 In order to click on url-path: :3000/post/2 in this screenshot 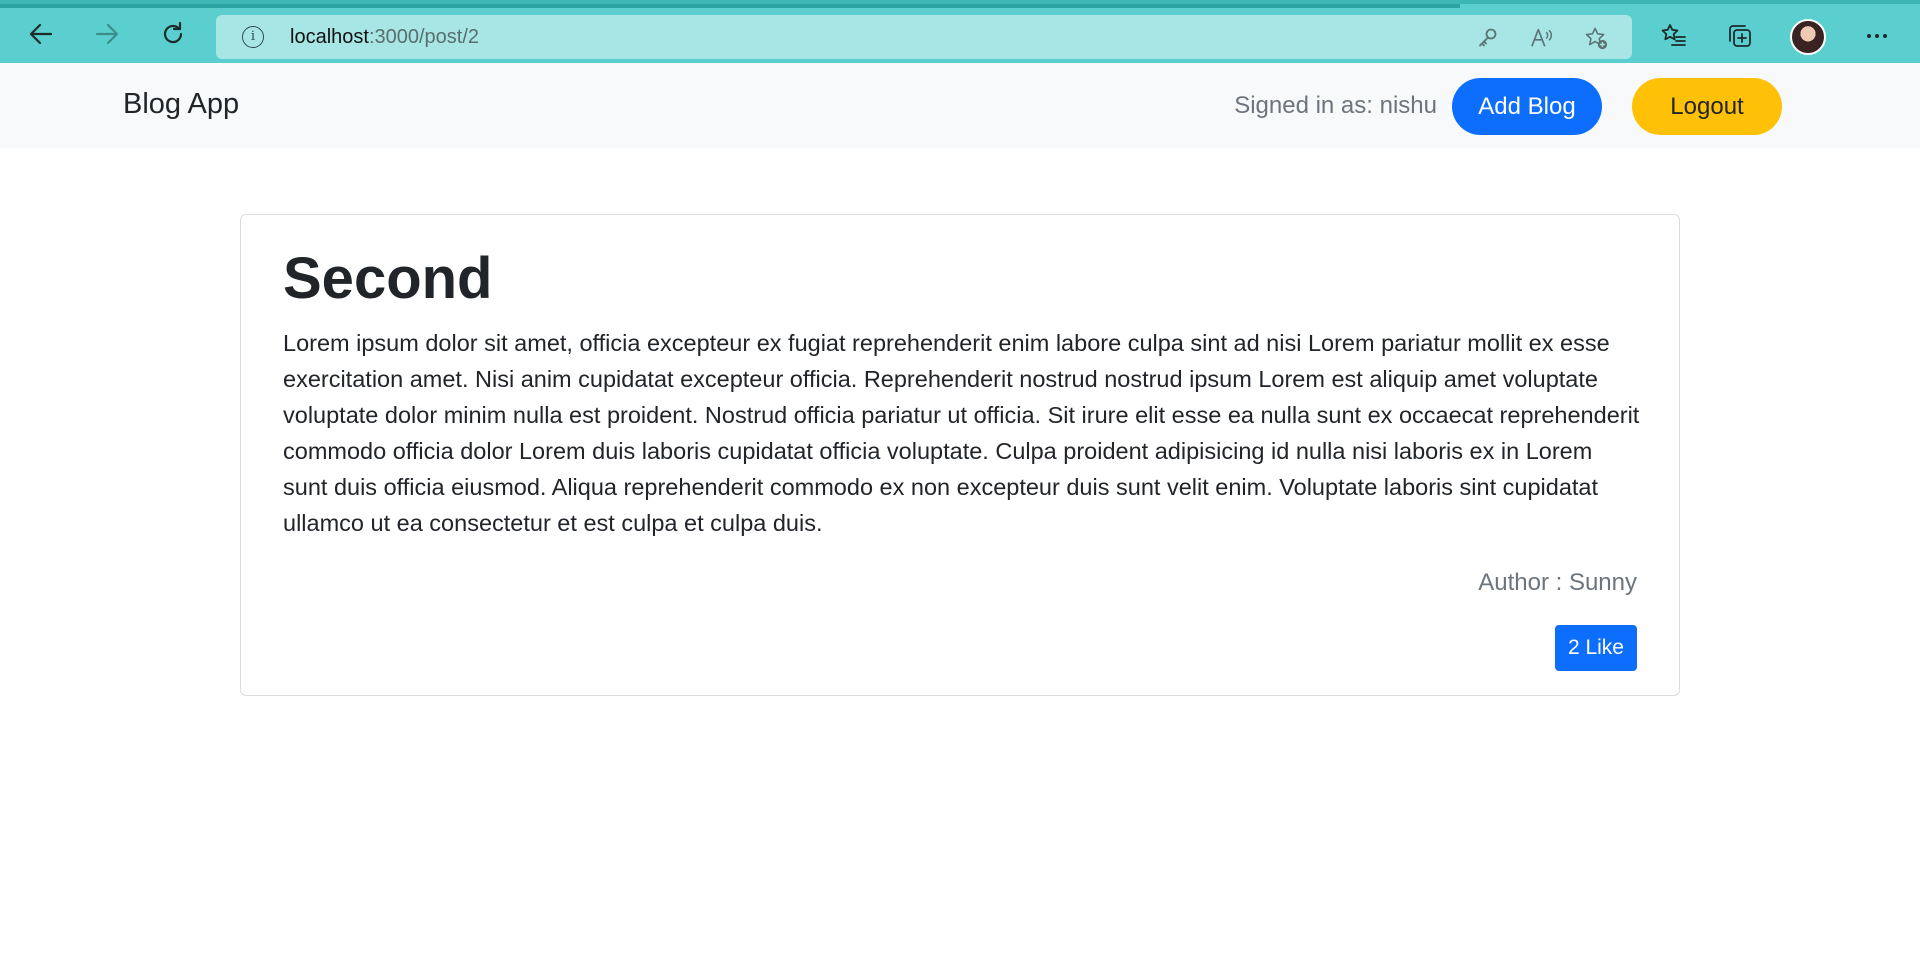, I will do `click(424, 37)`.